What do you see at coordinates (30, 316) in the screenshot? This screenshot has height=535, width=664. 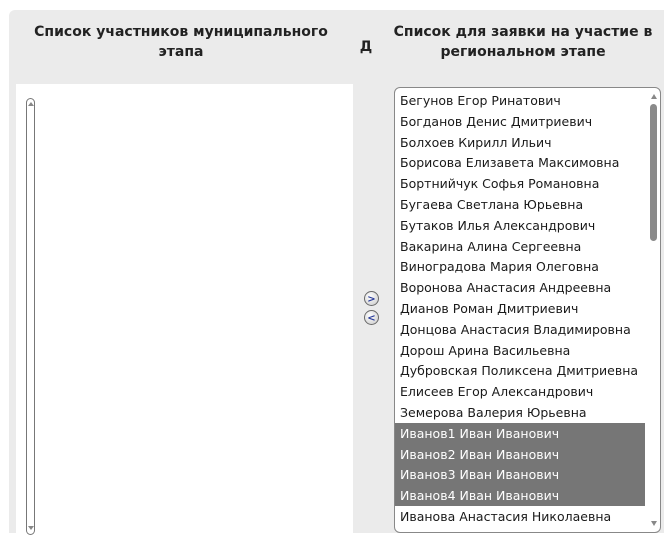 I see `municipal-list-scrollbar` at bounding box center [30, 316].